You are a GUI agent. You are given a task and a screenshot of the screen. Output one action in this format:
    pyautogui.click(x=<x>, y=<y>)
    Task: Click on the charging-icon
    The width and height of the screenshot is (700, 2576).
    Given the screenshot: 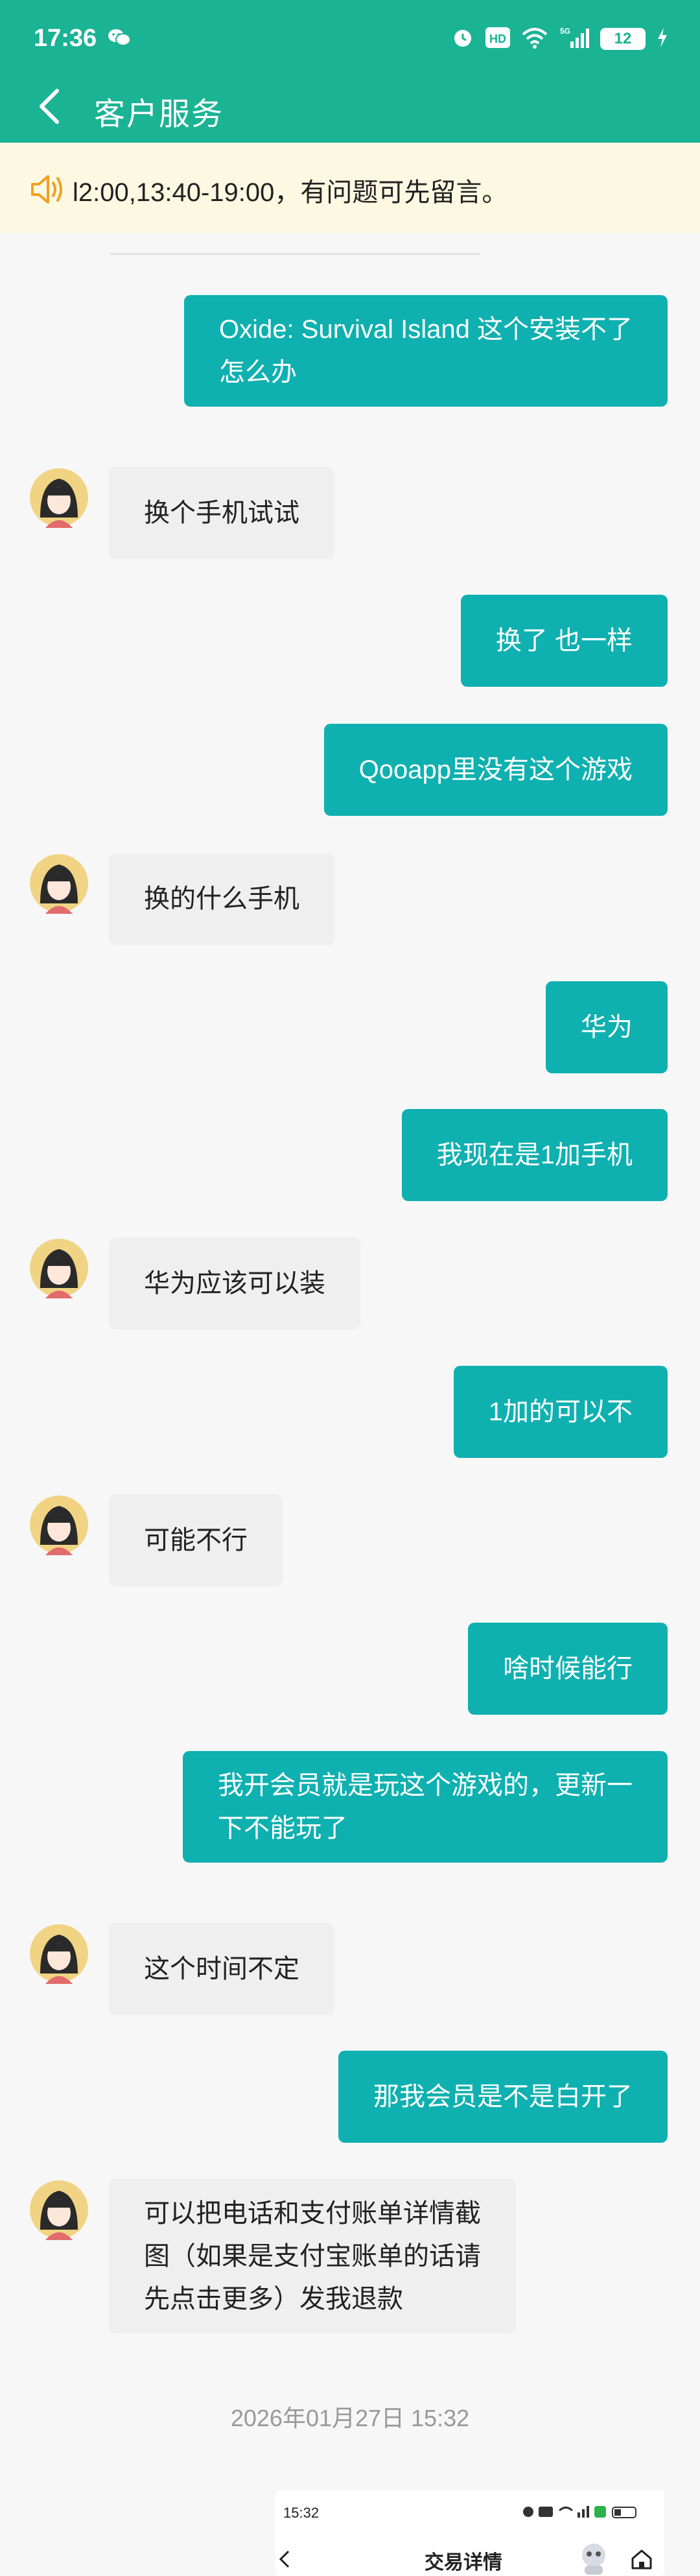 What is the action you would take?
    pyautogui.click(x=662, y=39)
    